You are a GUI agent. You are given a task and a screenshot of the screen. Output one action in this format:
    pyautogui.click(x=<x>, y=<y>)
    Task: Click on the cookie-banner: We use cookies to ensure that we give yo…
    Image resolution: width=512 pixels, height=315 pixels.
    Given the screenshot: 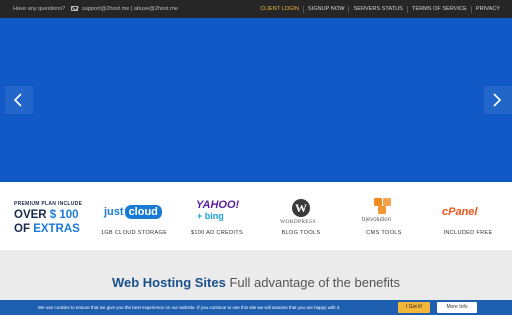 What is the action you would take?
    pyautogui.click(x=256, y=307)
    